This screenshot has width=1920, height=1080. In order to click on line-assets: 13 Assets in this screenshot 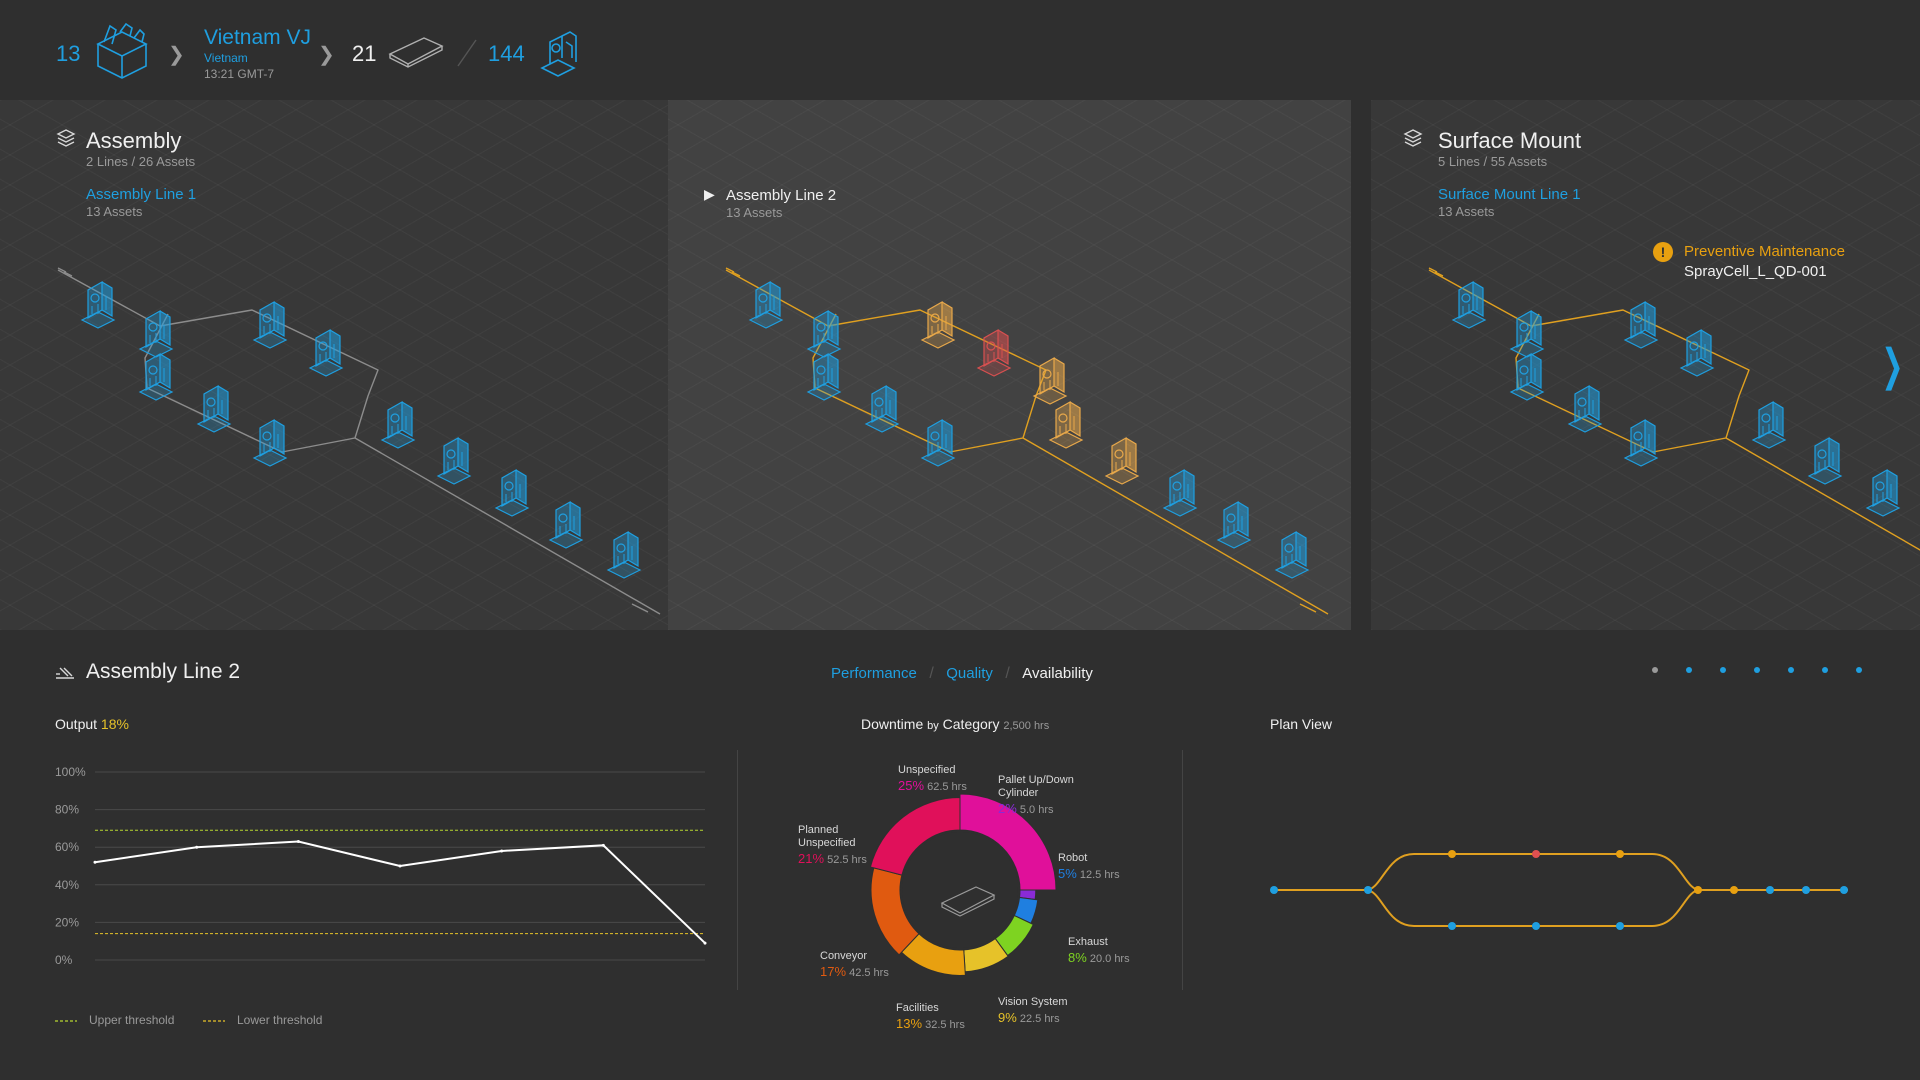, I will do `click(1466, 211)`.